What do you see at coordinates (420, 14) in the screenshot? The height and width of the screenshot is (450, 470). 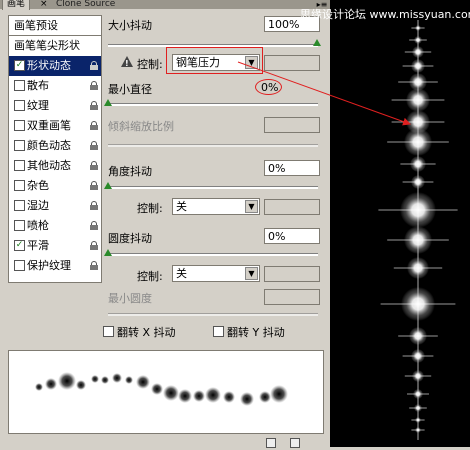 I see `watermark-url: www.missyuan.com` at bounding box center [420, 14].